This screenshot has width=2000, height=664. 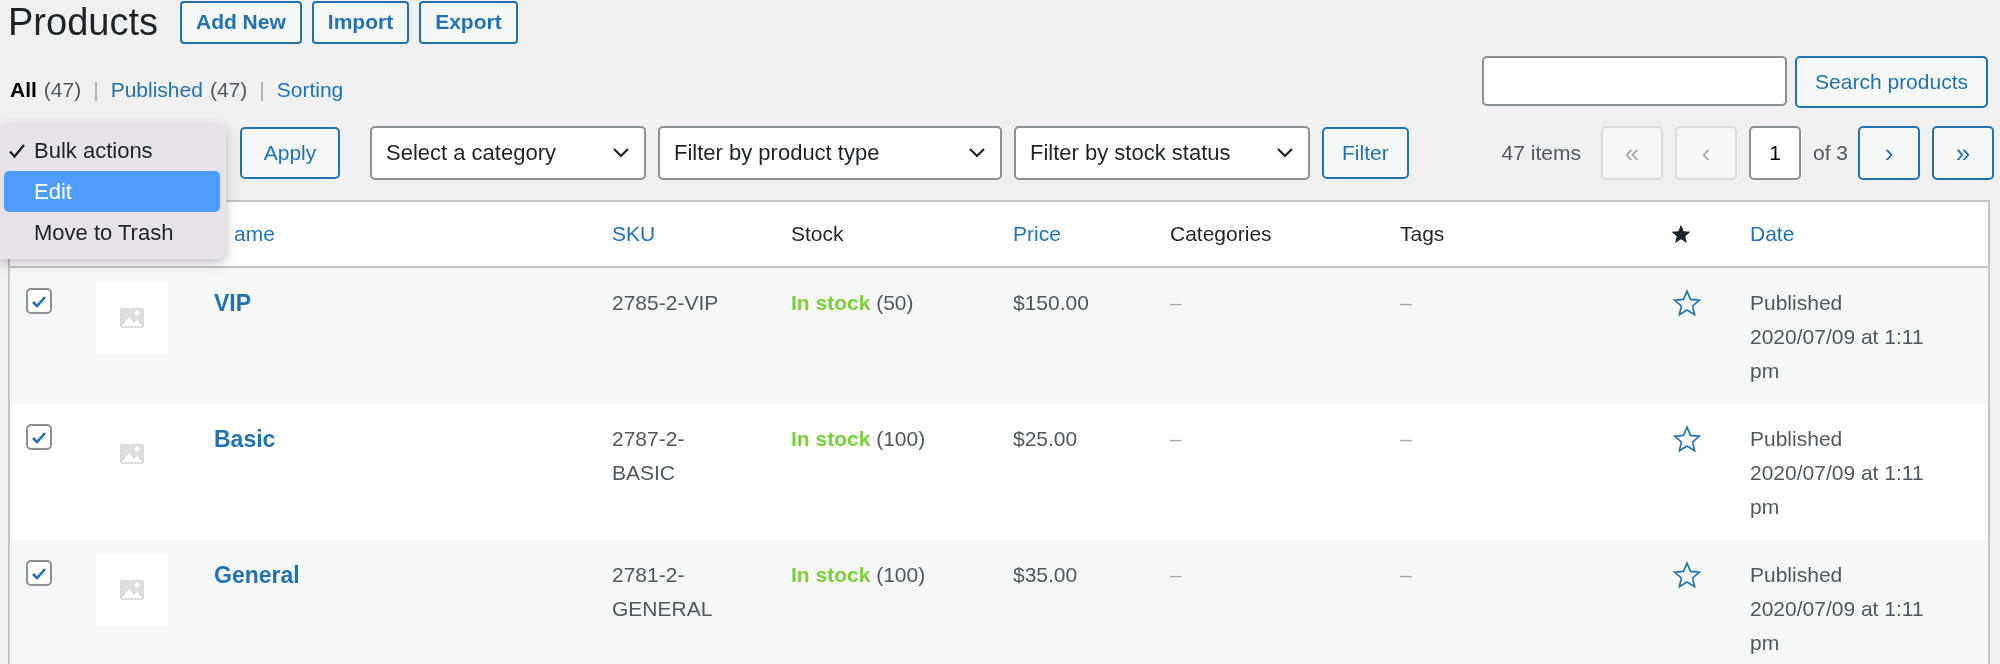 What do you see at coordinates (112, 232) in the screenshot?
I see `menu-item: Move to Trash` at bounding box center [112, 232].